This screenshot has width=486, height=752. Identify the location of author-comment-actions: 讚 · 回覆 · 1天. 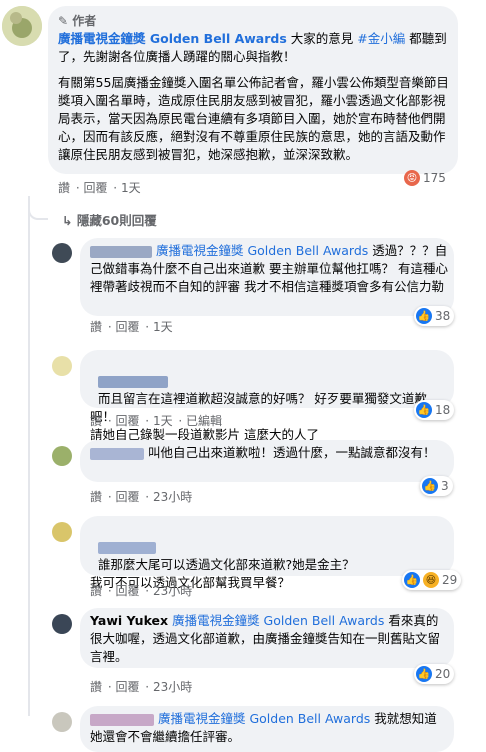
(99, 188).